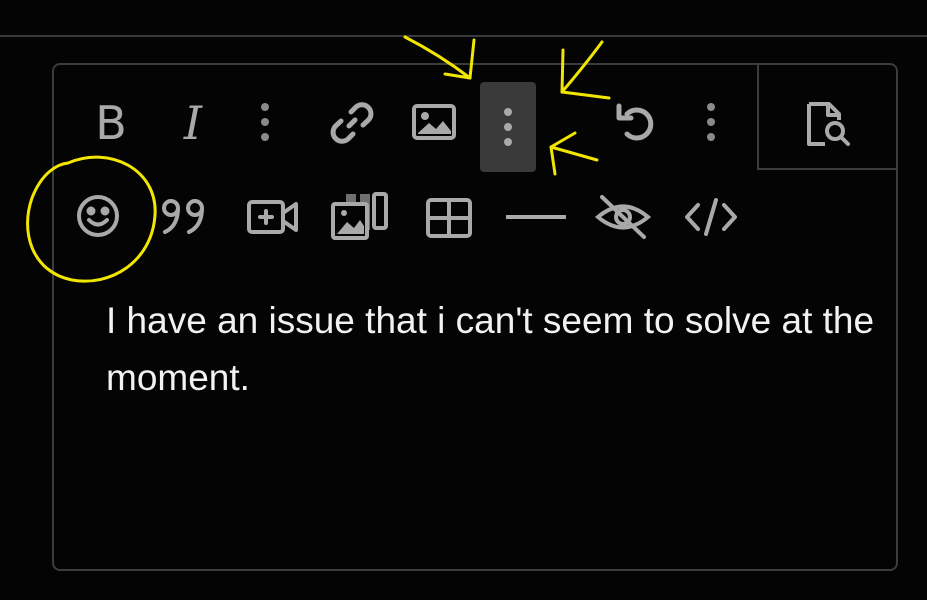 The height and width of the screenshot is (600, 927). Describe the element at coordinates (449, 218) in the screenshot. I see `table-icon` at that location.